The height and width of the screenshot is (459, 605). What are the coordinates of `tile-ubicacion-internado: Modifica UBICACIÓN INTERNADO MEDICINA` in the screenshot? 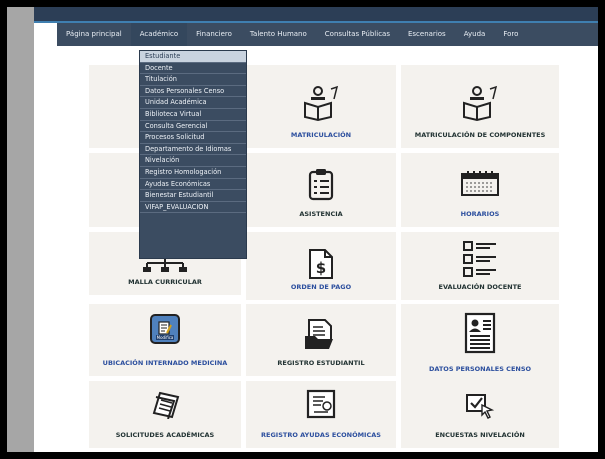 It's located at (165, 340).